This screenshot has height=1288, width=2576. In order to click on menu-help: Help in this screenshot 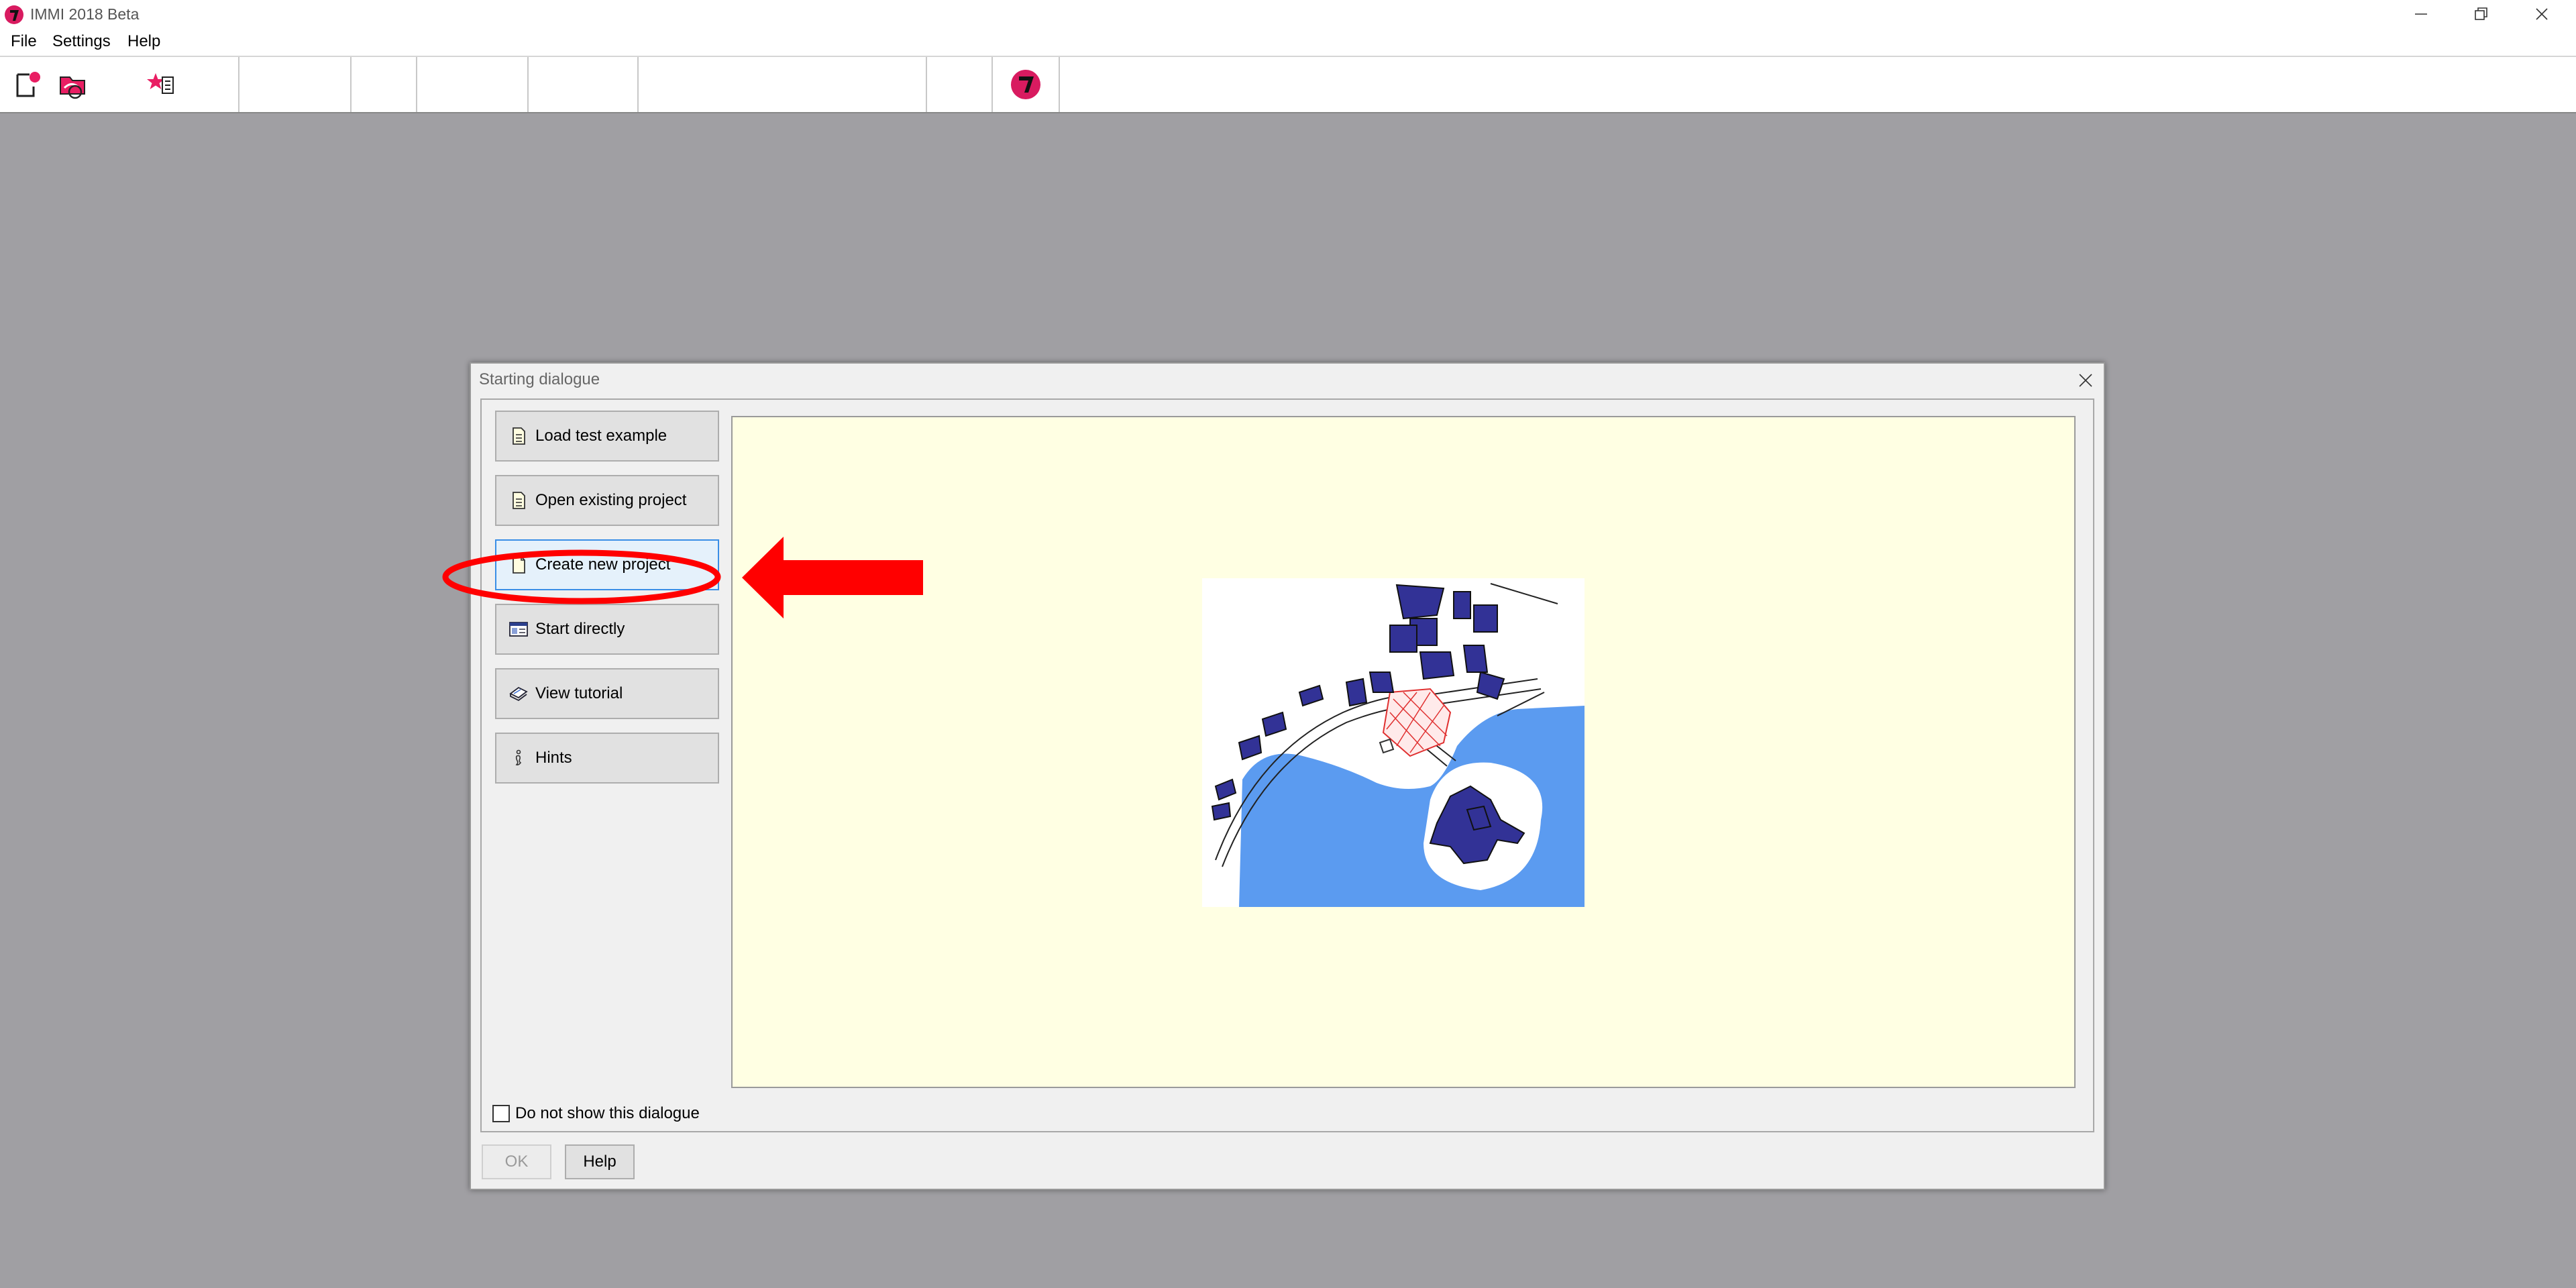, I will do `click(144, 41)`.